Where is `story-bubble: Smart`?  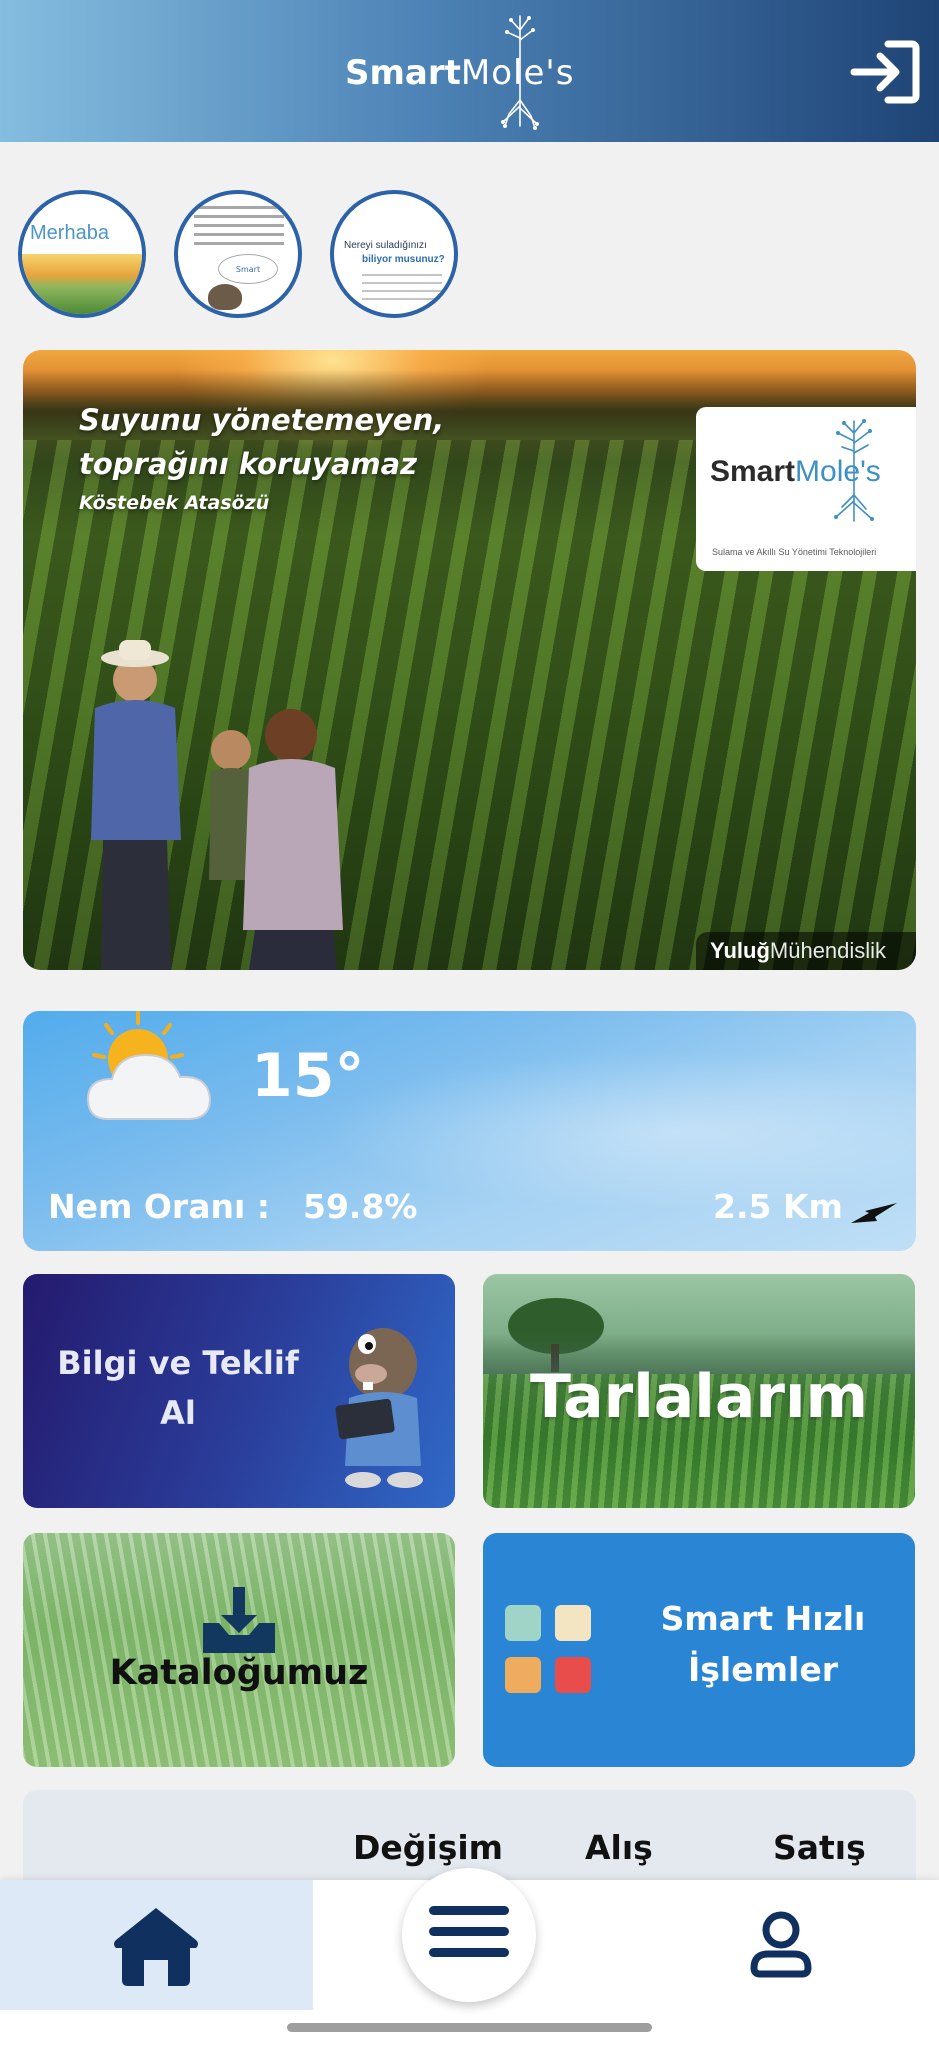 story-bubble: Smart is located at coordinates (248, 269).